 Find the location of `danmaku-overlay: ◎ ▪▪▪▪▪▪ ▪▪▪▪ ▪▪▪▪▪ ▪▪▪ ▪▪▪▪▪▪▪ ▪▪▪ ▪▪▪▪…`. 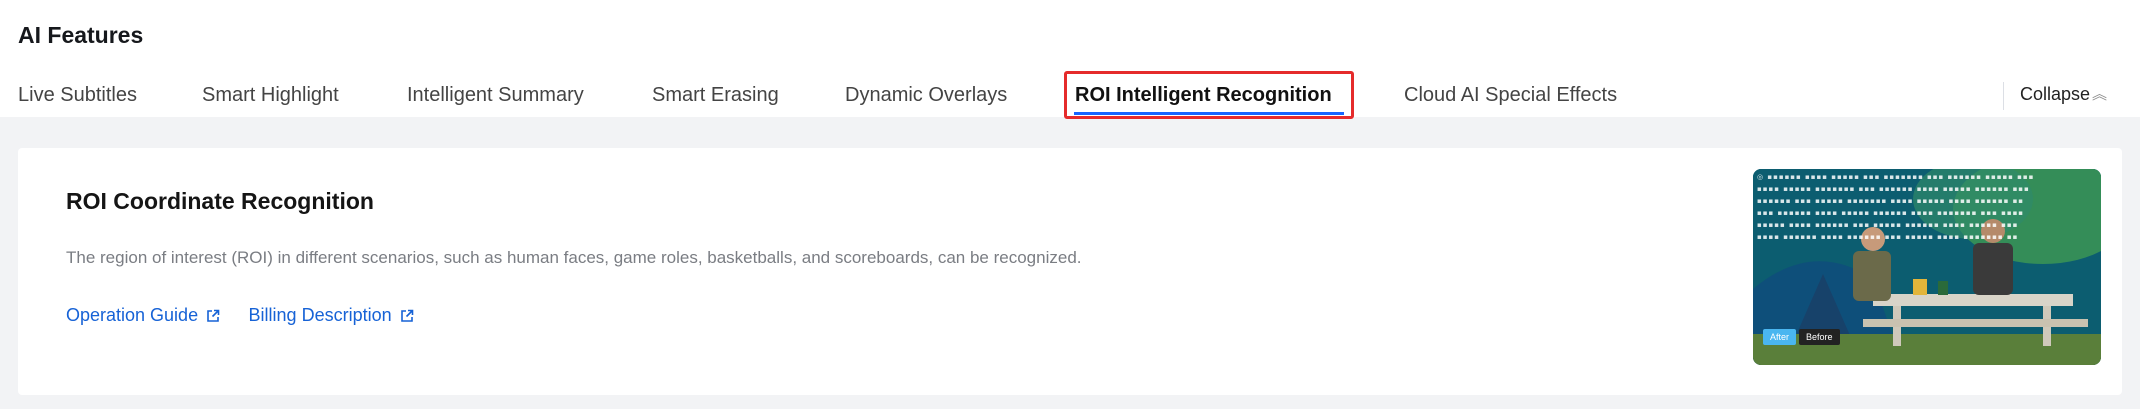

danmaku-overlay: ◎ ▪▪▪▪▪▪ ▪▪▪▪ ▪▪▪▪▪ ▪▪▪ ▪▪▪▪▪▪▪ ▪▪▪ ▪▪▪▪… is located at coordinates (1896, 207).